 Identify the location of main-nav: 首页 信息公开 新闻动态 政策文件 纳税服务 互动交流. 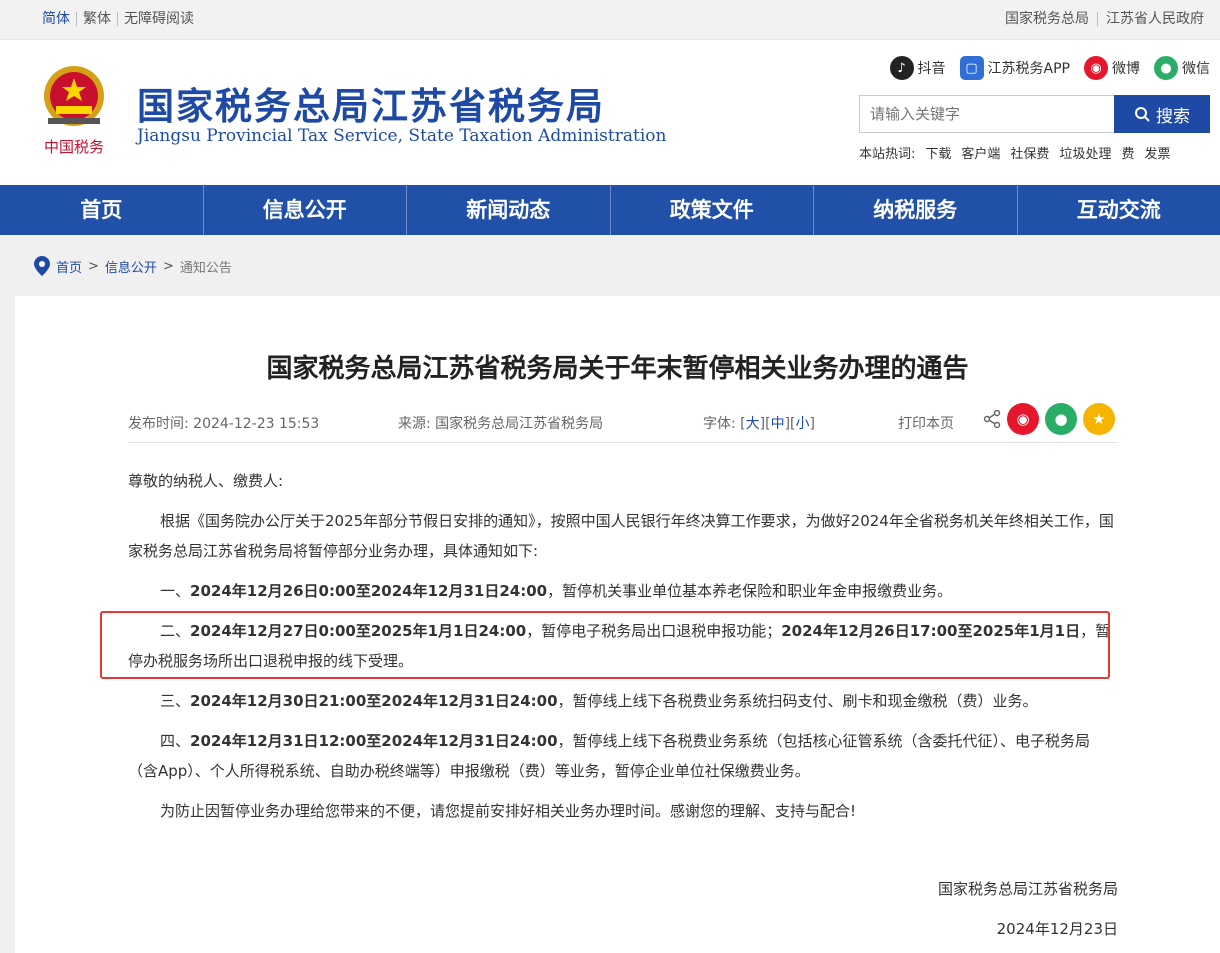
(610, 210).